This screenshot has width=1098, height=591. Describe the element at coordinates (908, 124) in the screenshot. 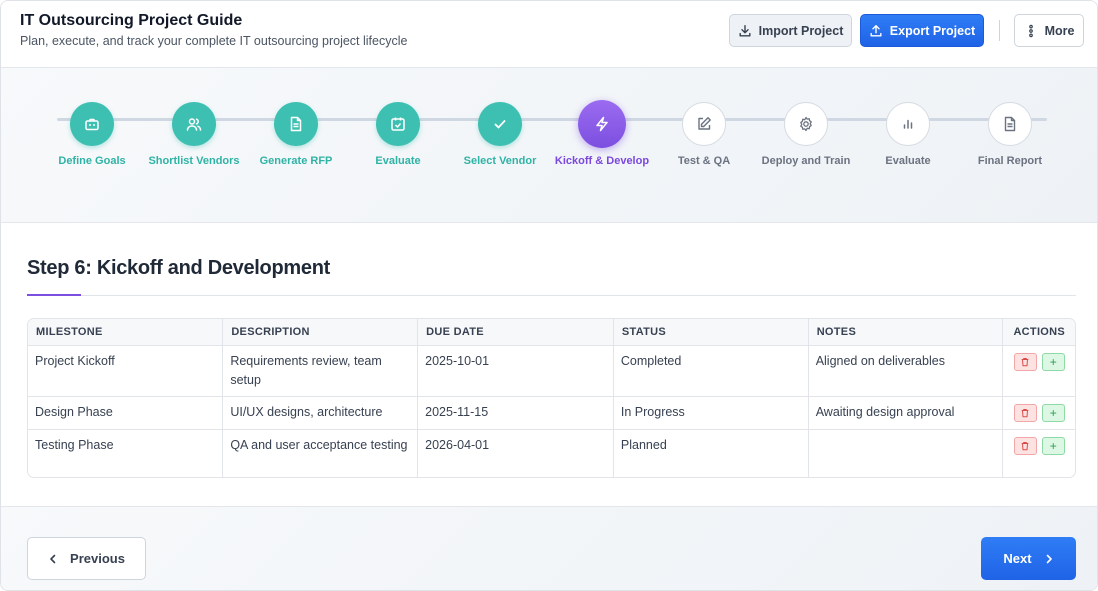

I see `bar-chart-icon` at that location.